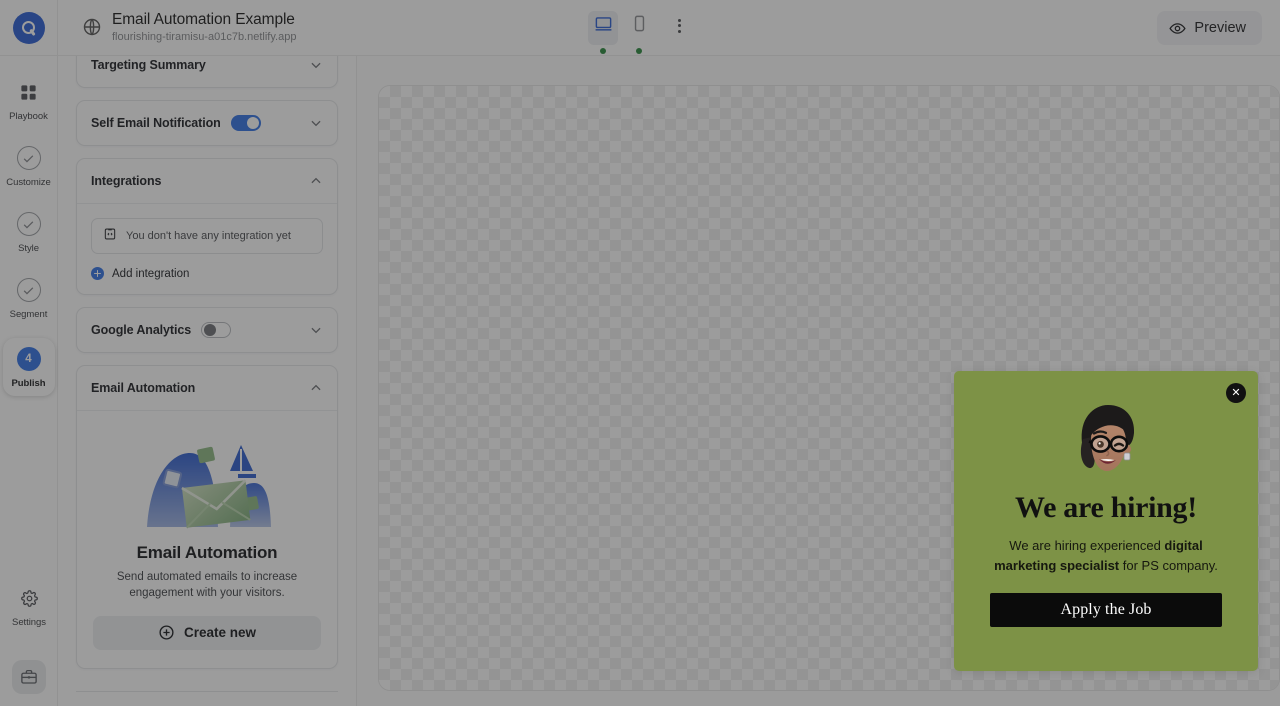 The image size is (1280, 706). I want to click on hiring-heading: We are hiring!, so click(1106, 507).